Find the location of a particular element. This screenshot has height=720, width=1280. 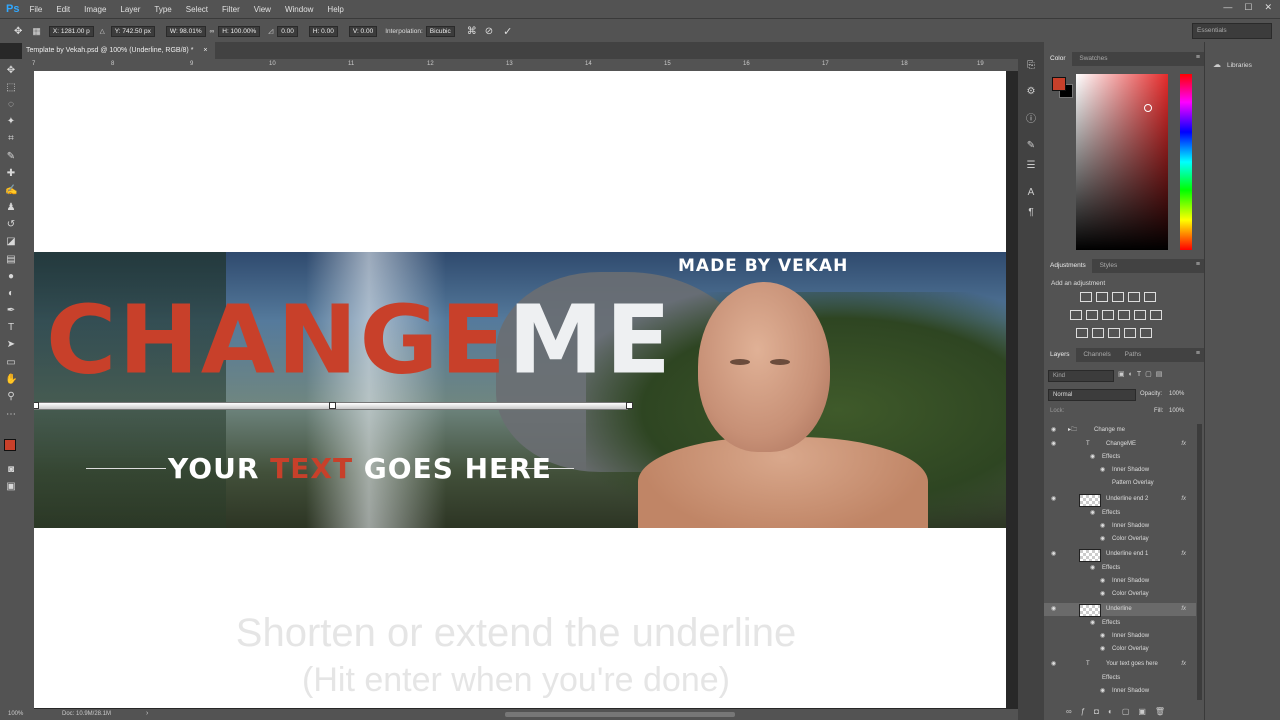

fill-field: 100% is located at coordinates (1176, 411).